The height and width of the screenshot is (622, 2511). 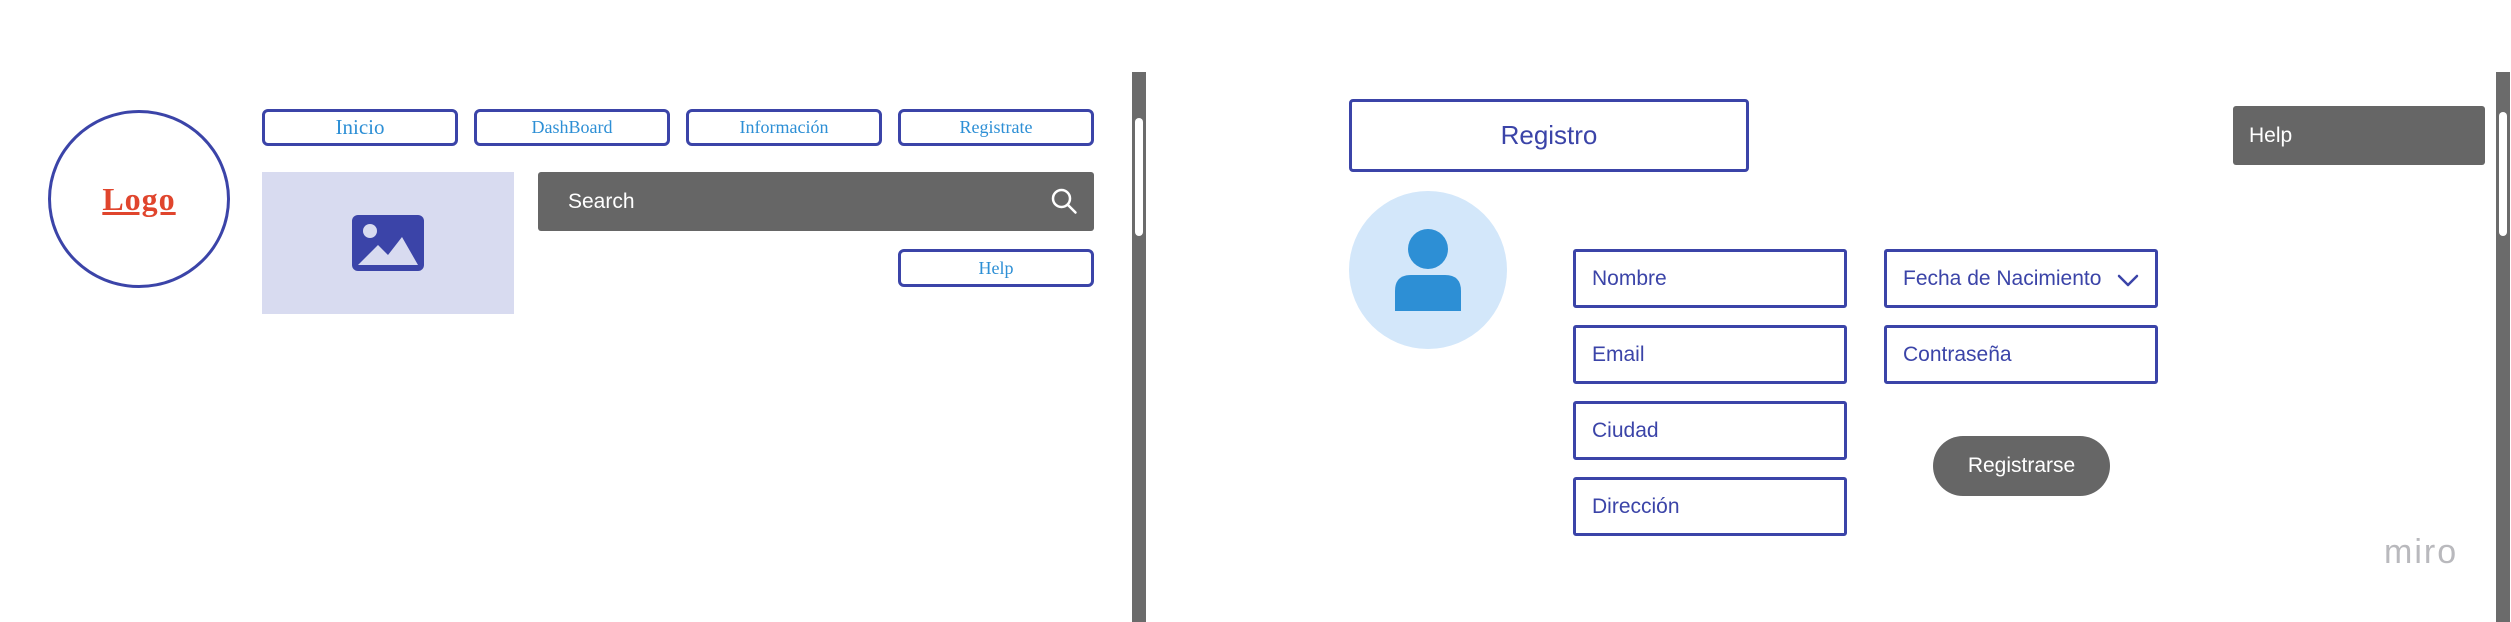 I want to click on search-bar: Search, so click(x=816, y=201).